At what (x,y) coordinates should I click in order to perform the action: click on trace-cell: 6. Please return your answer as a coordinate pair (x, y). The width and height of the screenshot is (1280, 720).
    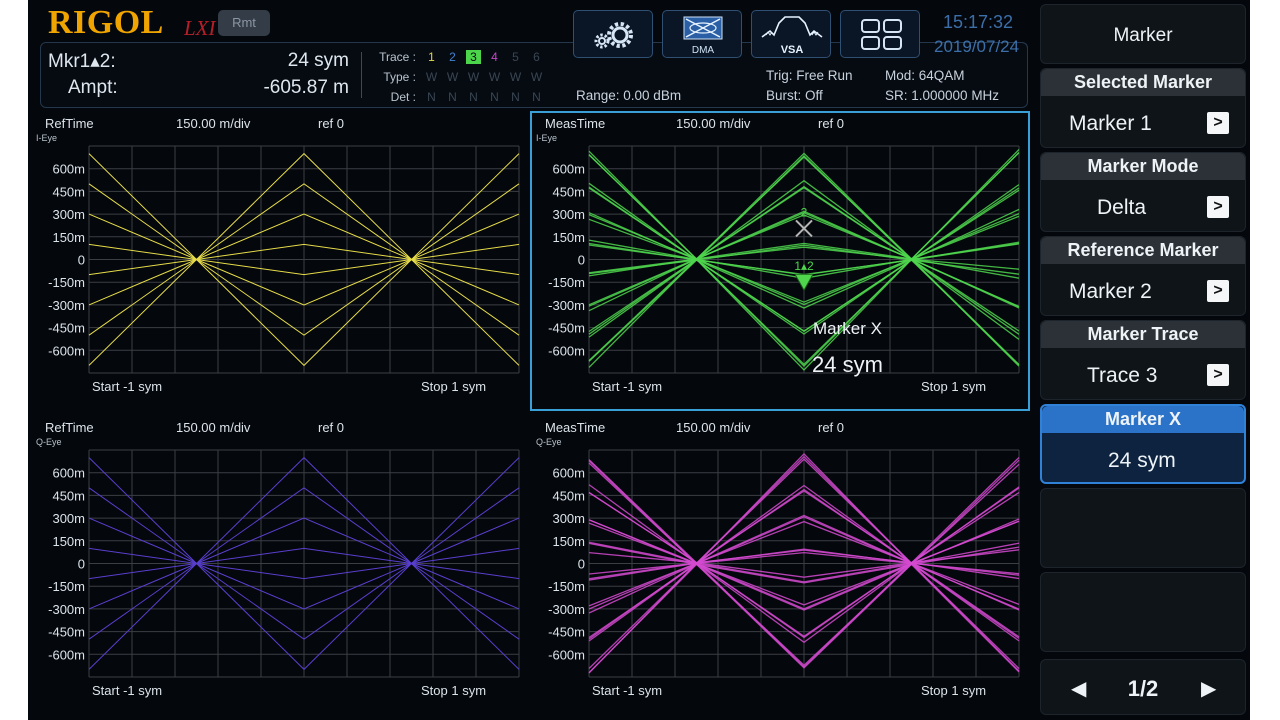
    Looking at the image, I should click on (536, 57).